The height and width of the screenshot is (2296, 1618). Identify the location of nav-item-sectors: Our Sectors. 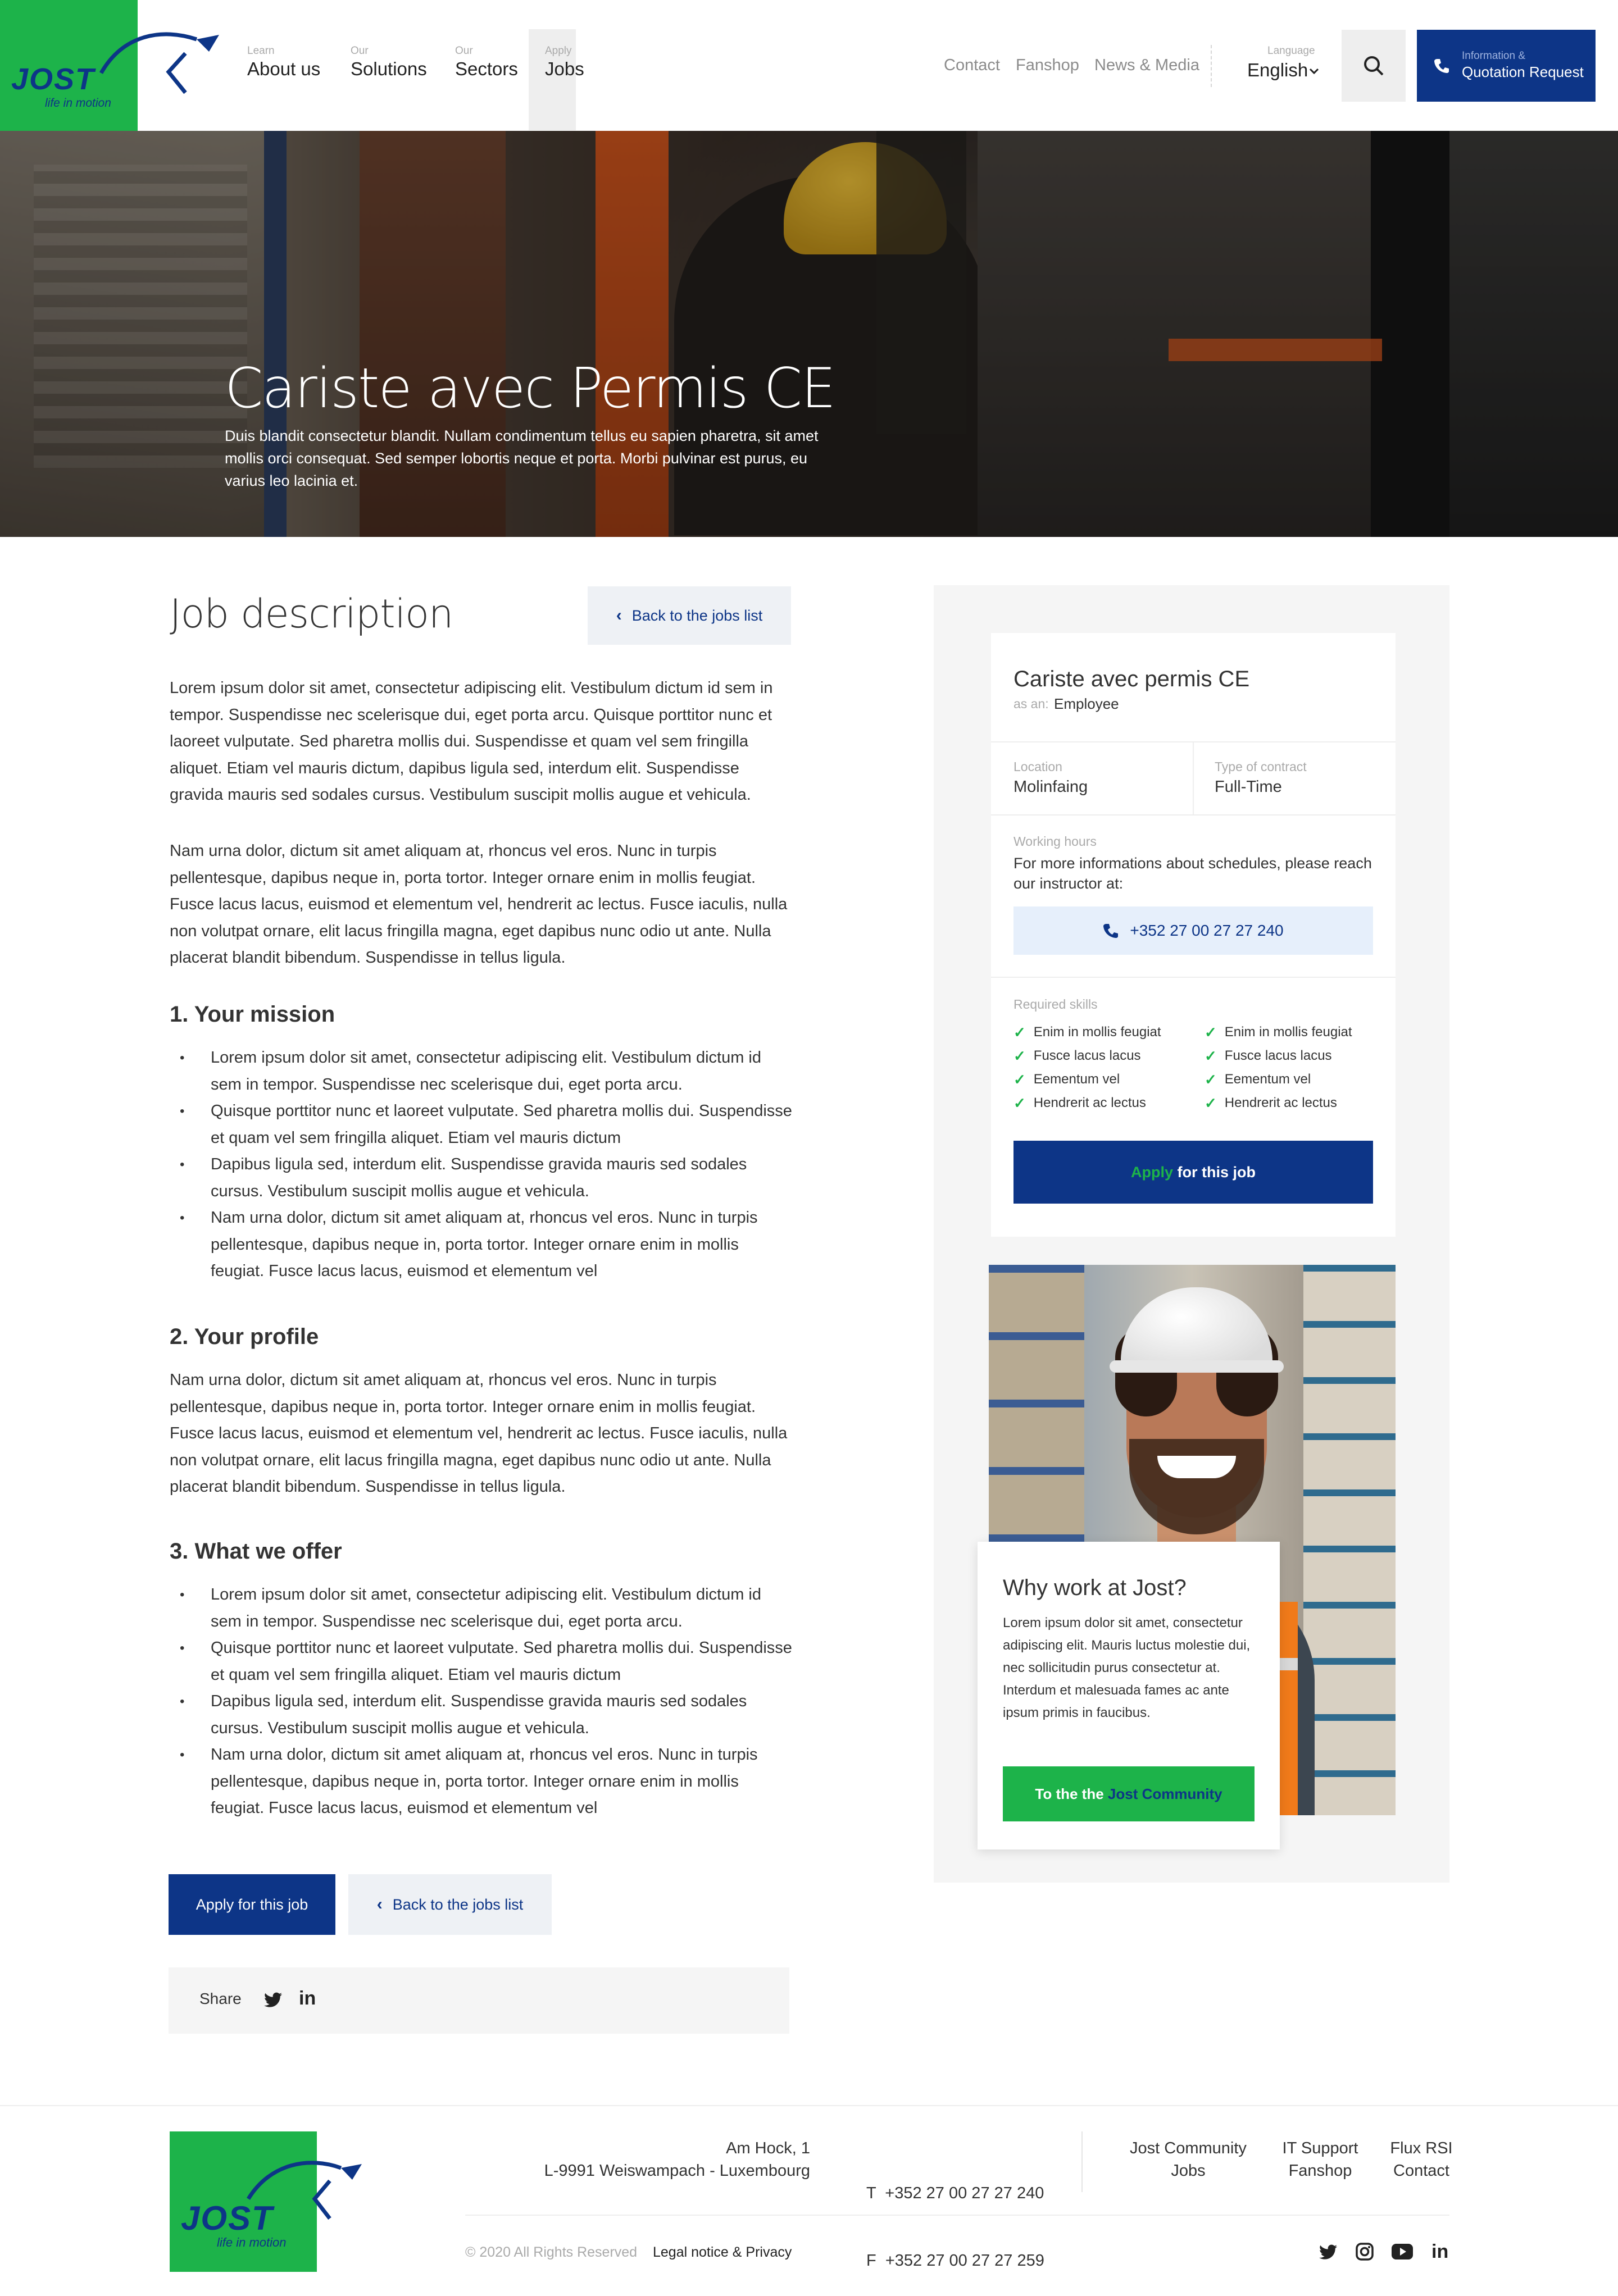
(487, 66).